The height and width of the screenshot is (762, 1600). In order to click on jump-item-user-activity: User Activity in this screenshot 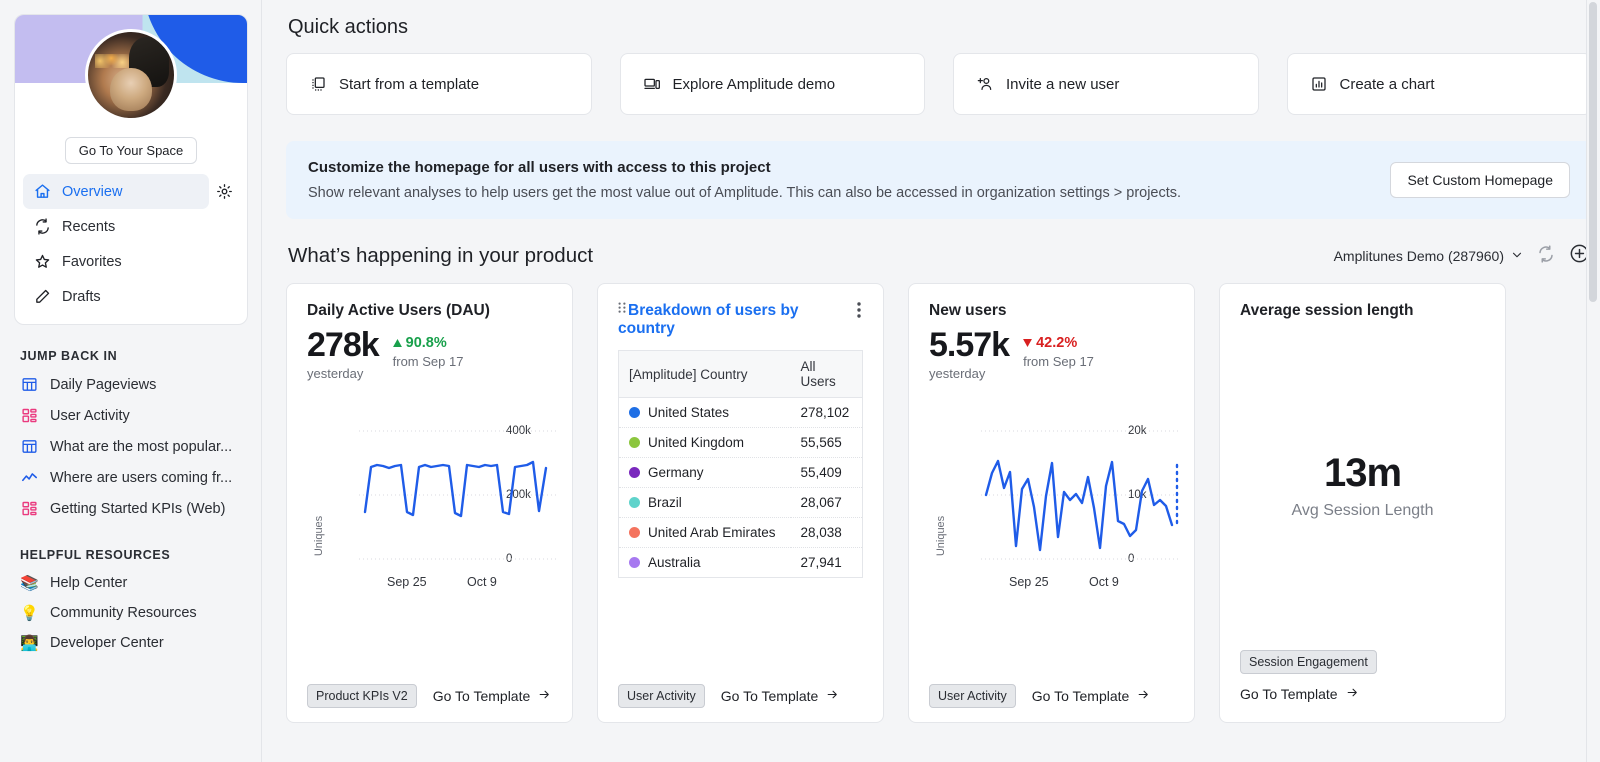, I will do `click(131, 415)`.